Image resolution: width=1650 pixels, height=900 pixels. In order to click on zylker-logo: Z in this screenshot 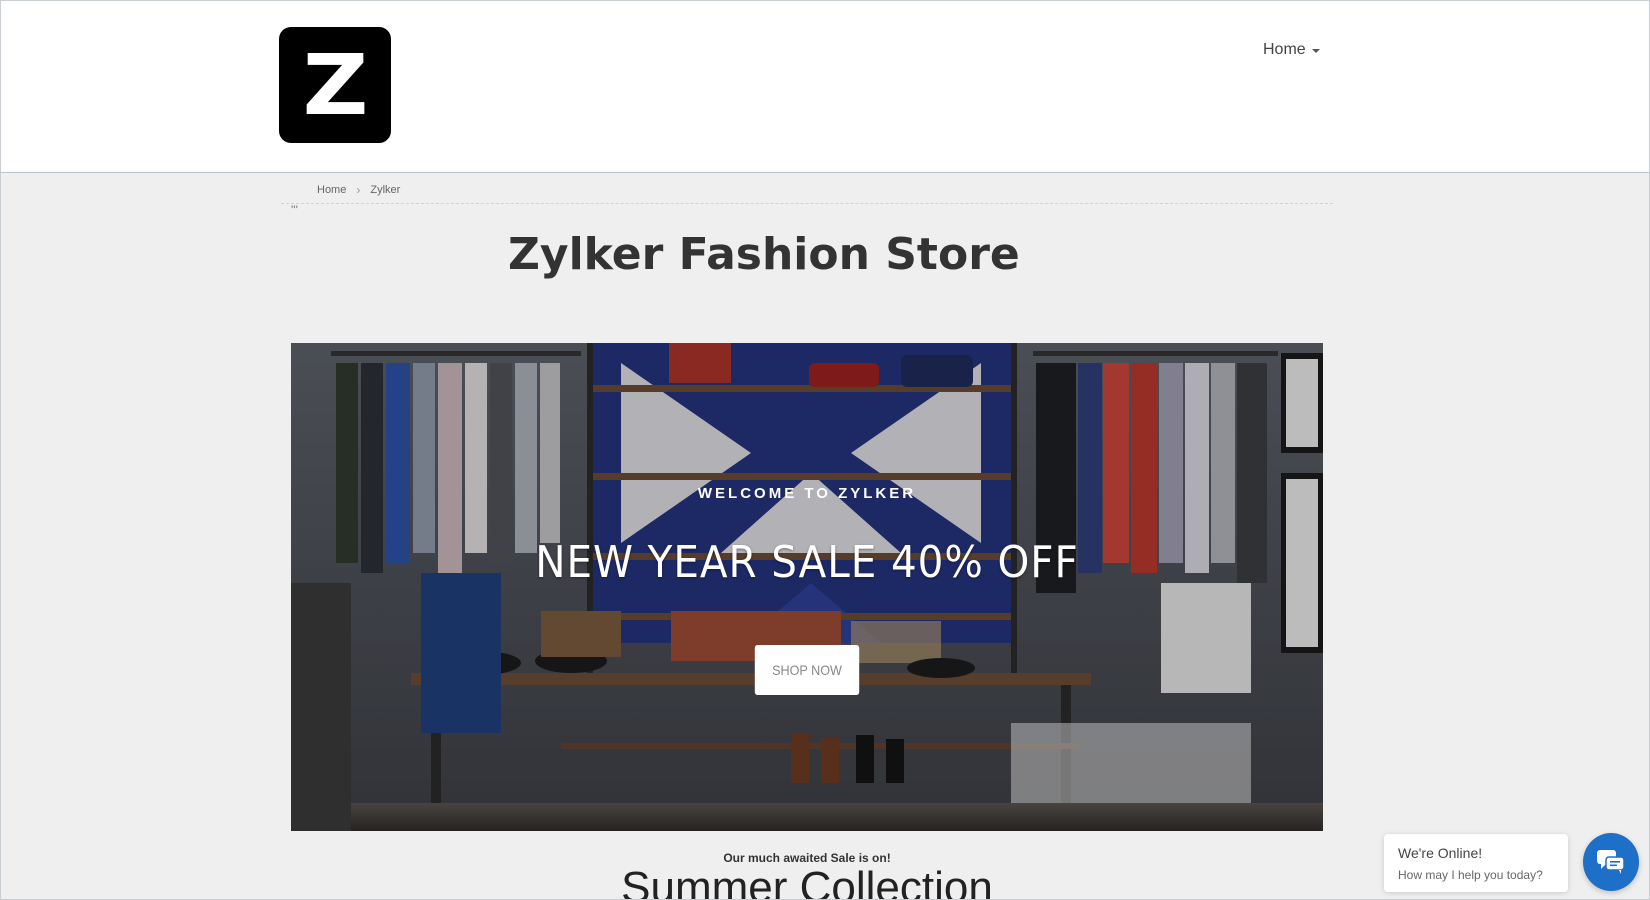, I will do `click(335, 85)`.